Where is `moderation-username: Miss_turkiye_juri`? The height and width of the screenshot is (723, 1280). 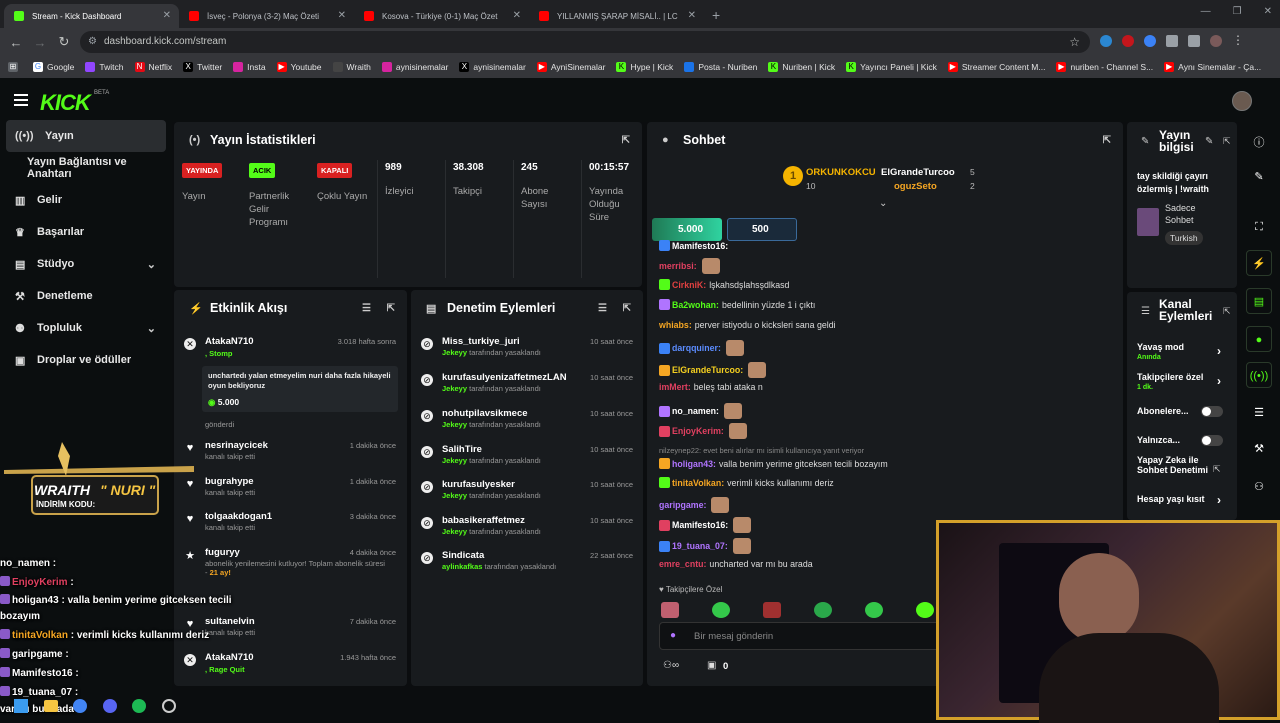
moderation-username: Miss_turkiye_juri is located at coordinates (481, 341).